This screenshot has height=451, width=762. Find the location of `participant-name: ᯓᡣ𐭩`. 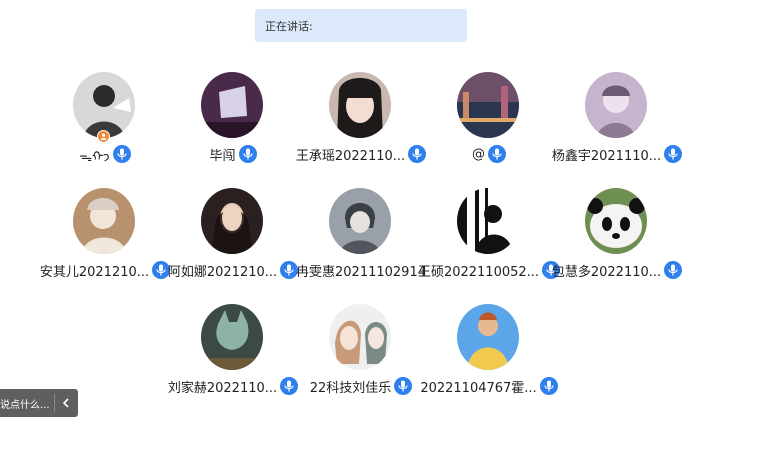

participant-name: ᯓᡣ𐭩 is located at coordinates (94, 157).